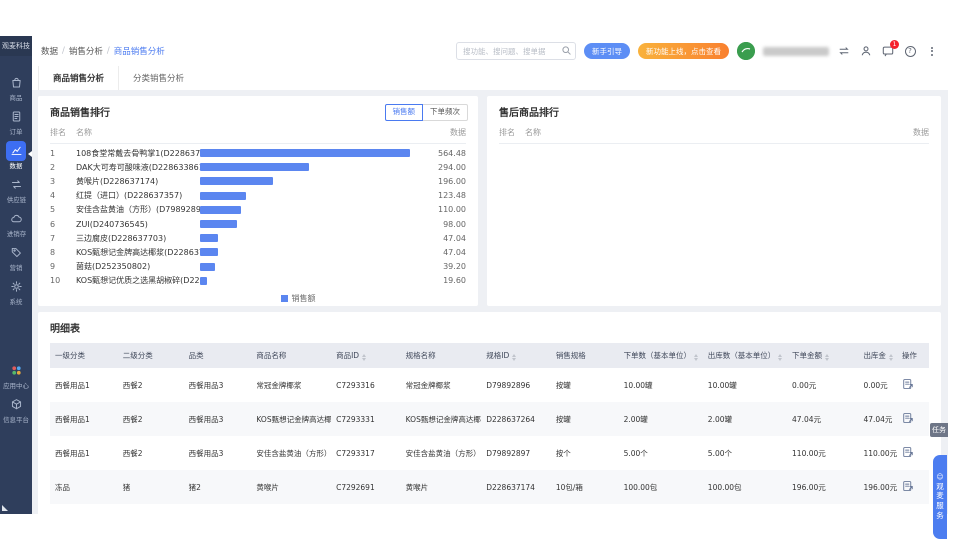 This screenshot has height=554, width=953. I want to click on sidebar-item-gongyinglian: 供应链, so click(16, 189).